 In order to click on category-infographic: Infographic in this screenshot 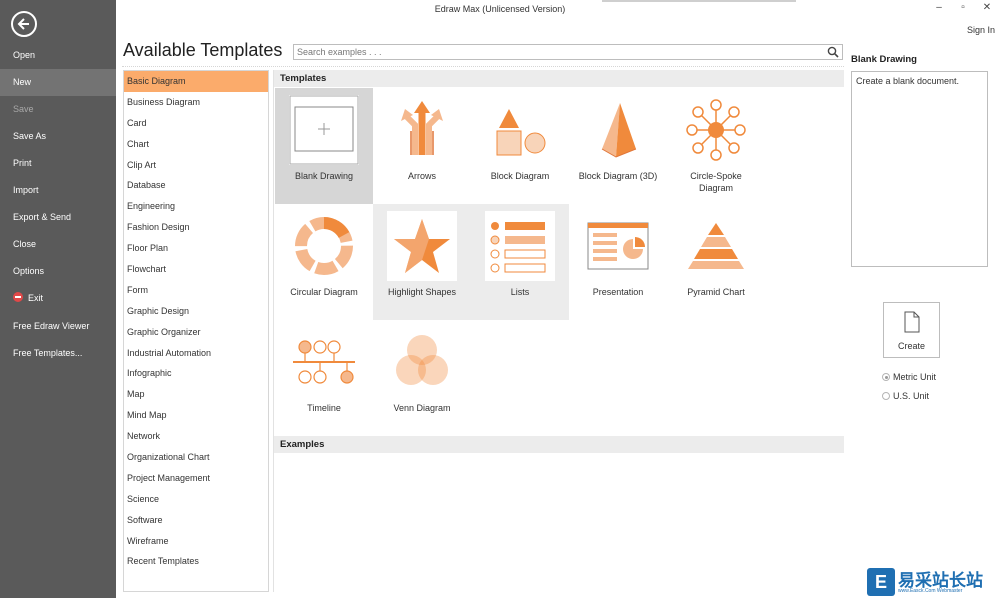, I will do `click(196, 373)`.